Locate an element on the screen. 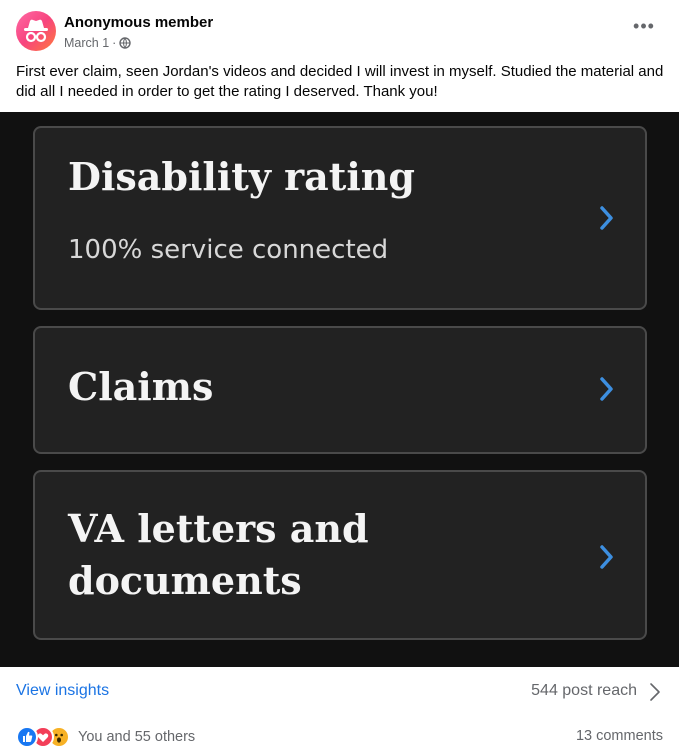  globe-icon is located at coordinates (125, 43).